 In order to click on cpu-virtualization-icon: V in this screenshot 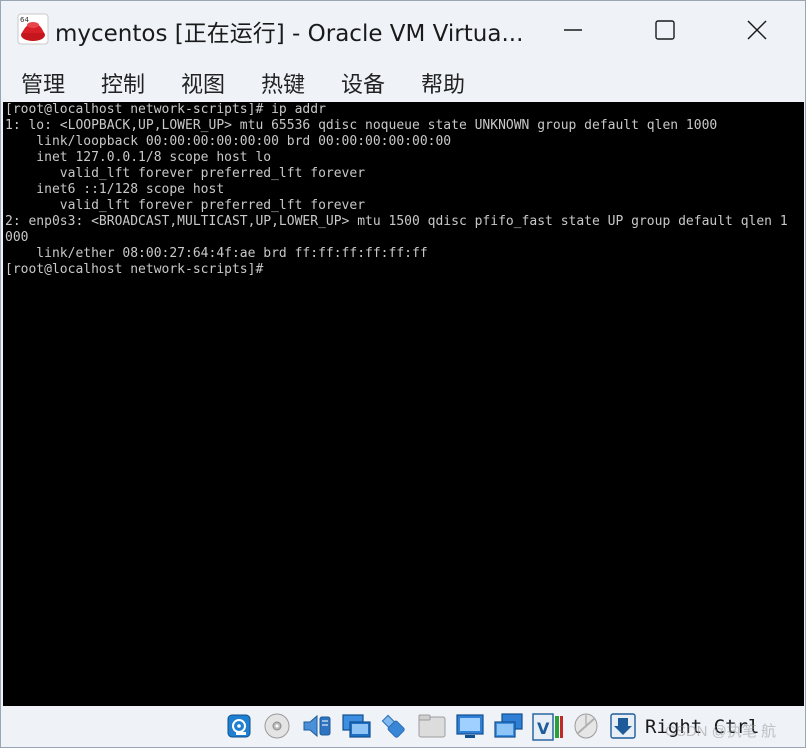, I will do `click(547, 726)`.